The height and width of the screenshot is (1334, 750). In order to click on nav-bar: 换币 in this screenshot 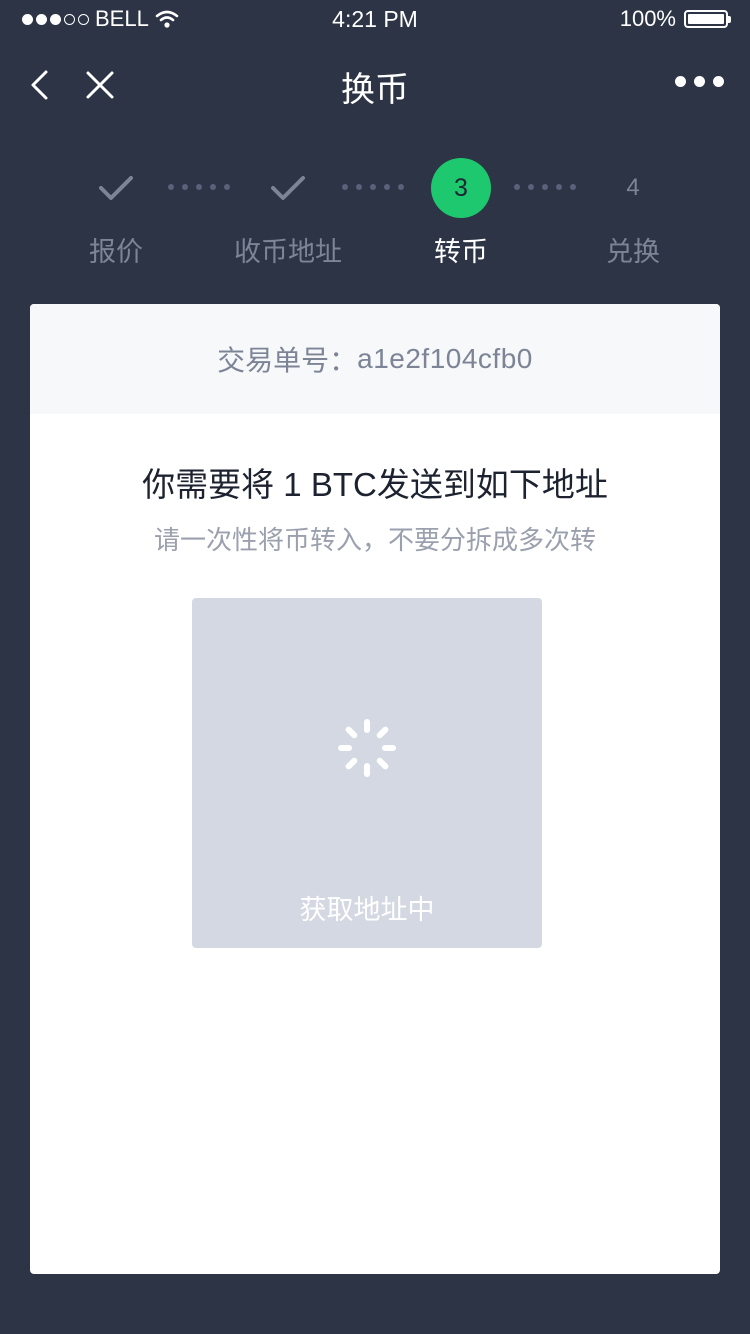, I will do `click(375, 85)`.